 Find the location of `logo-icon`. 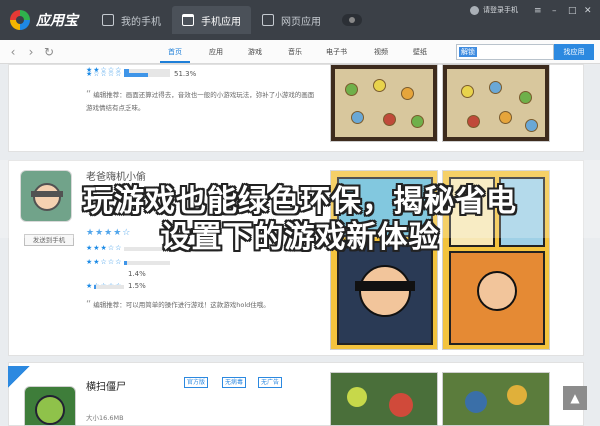

logo-icon is located at coordinates (20, 20).